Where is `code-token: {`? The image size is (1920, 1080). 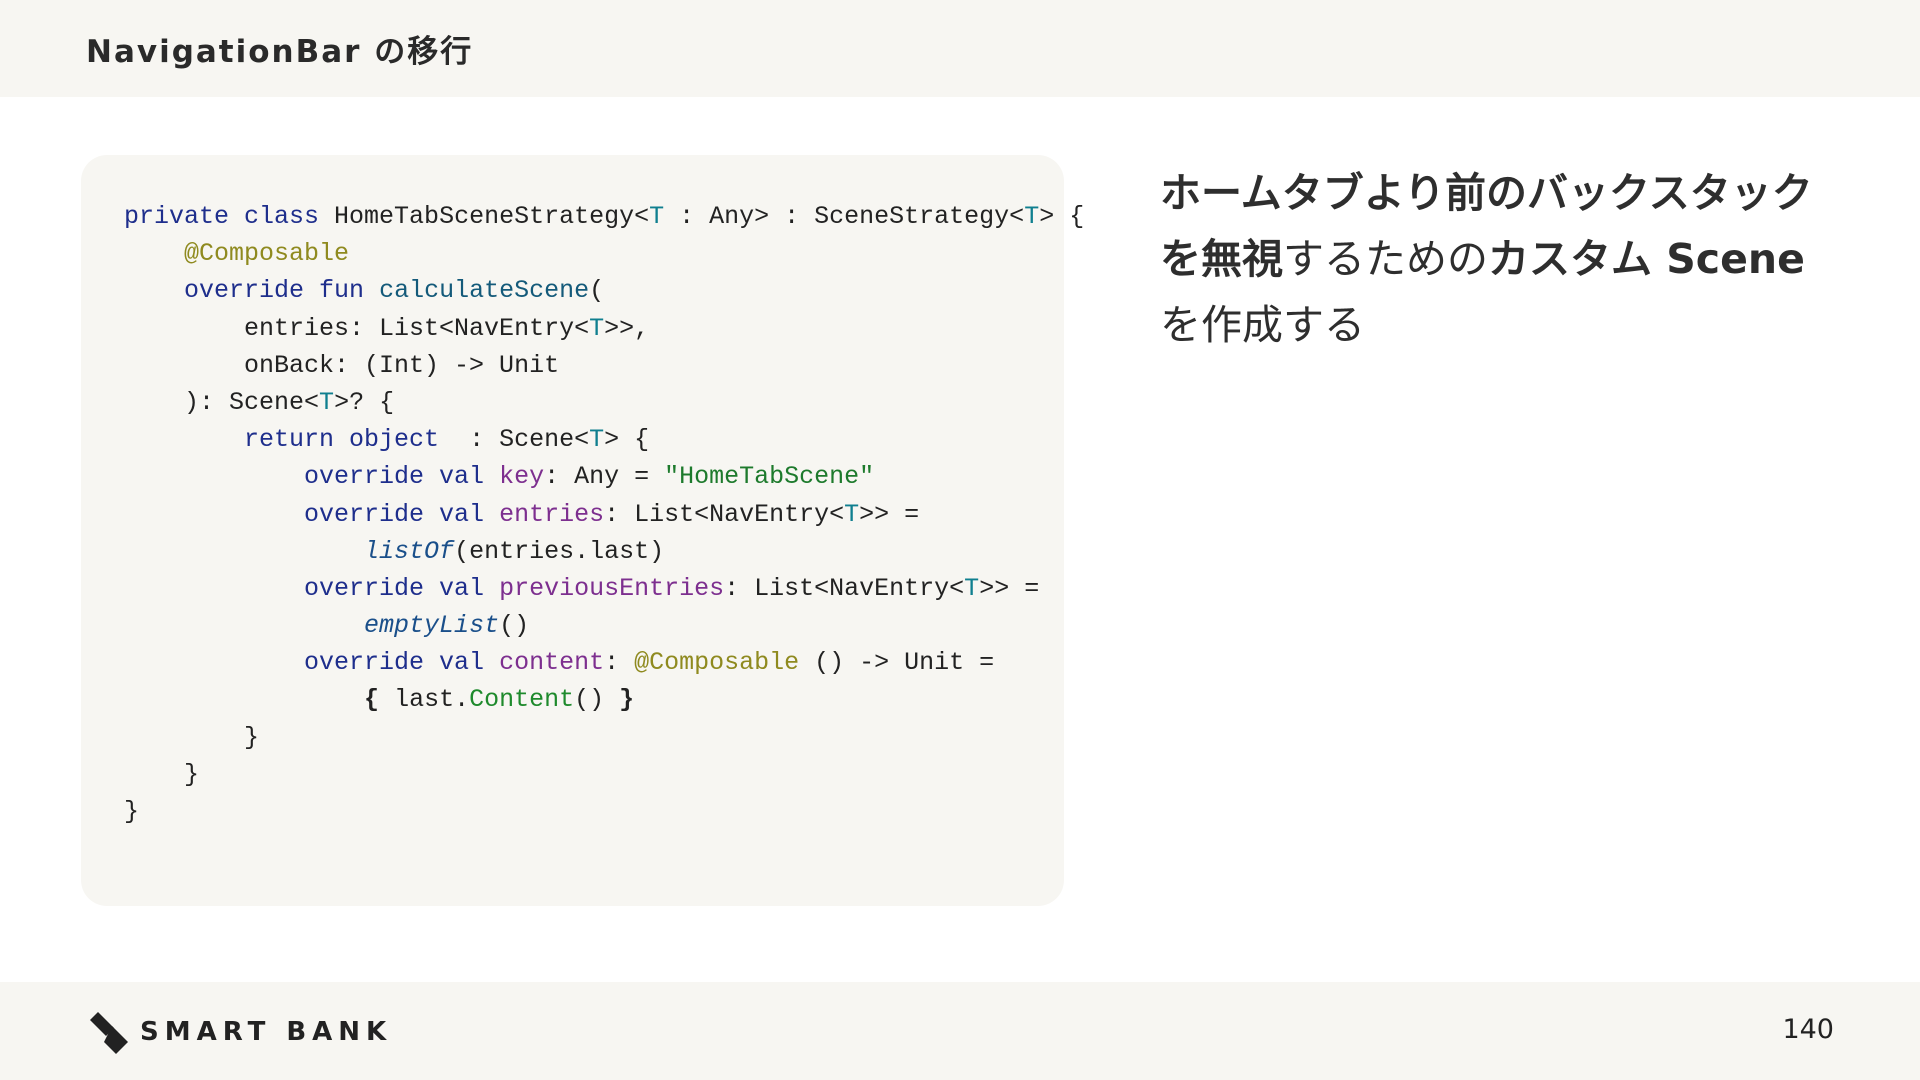
code-token: { is located at coordinates (372, 700).